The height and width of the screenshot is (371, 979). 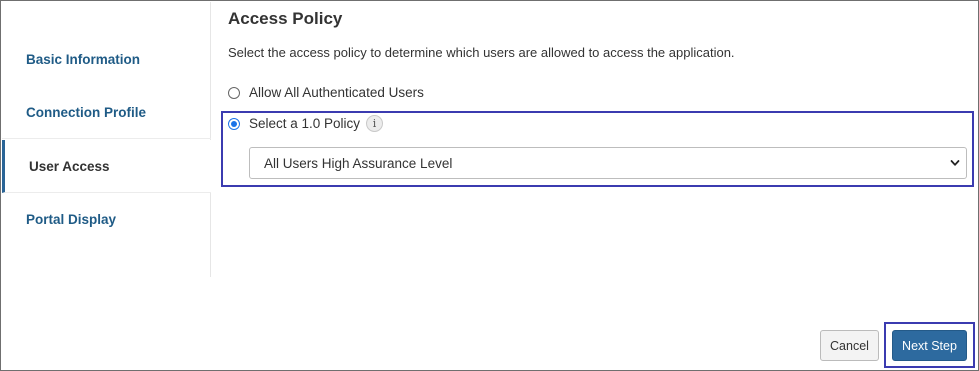 I want to click on sidebar-item-basic-information: Basic Information, so click(x=106, y=59).